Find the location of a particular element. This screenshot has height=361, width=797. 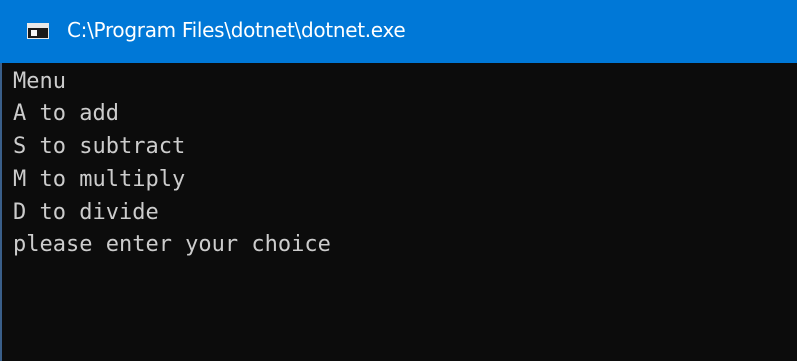

console-line-multiply: M to multiply is located at coordinates (99, 179).